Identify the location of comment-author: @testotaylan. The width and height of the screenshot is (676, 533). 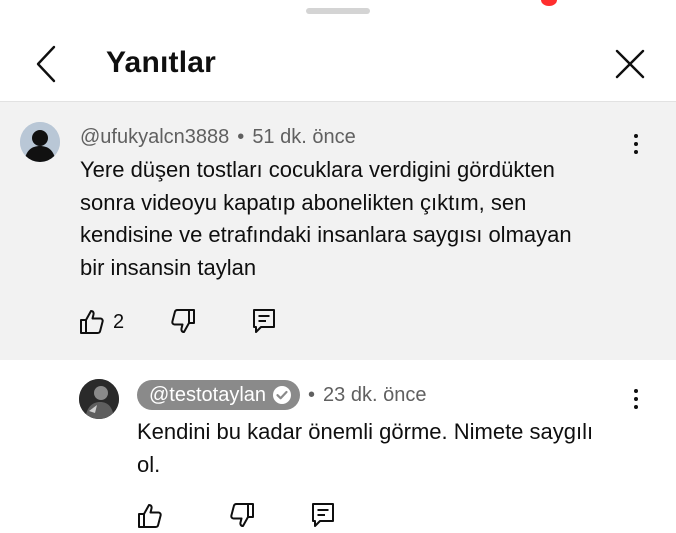
(208, 394).